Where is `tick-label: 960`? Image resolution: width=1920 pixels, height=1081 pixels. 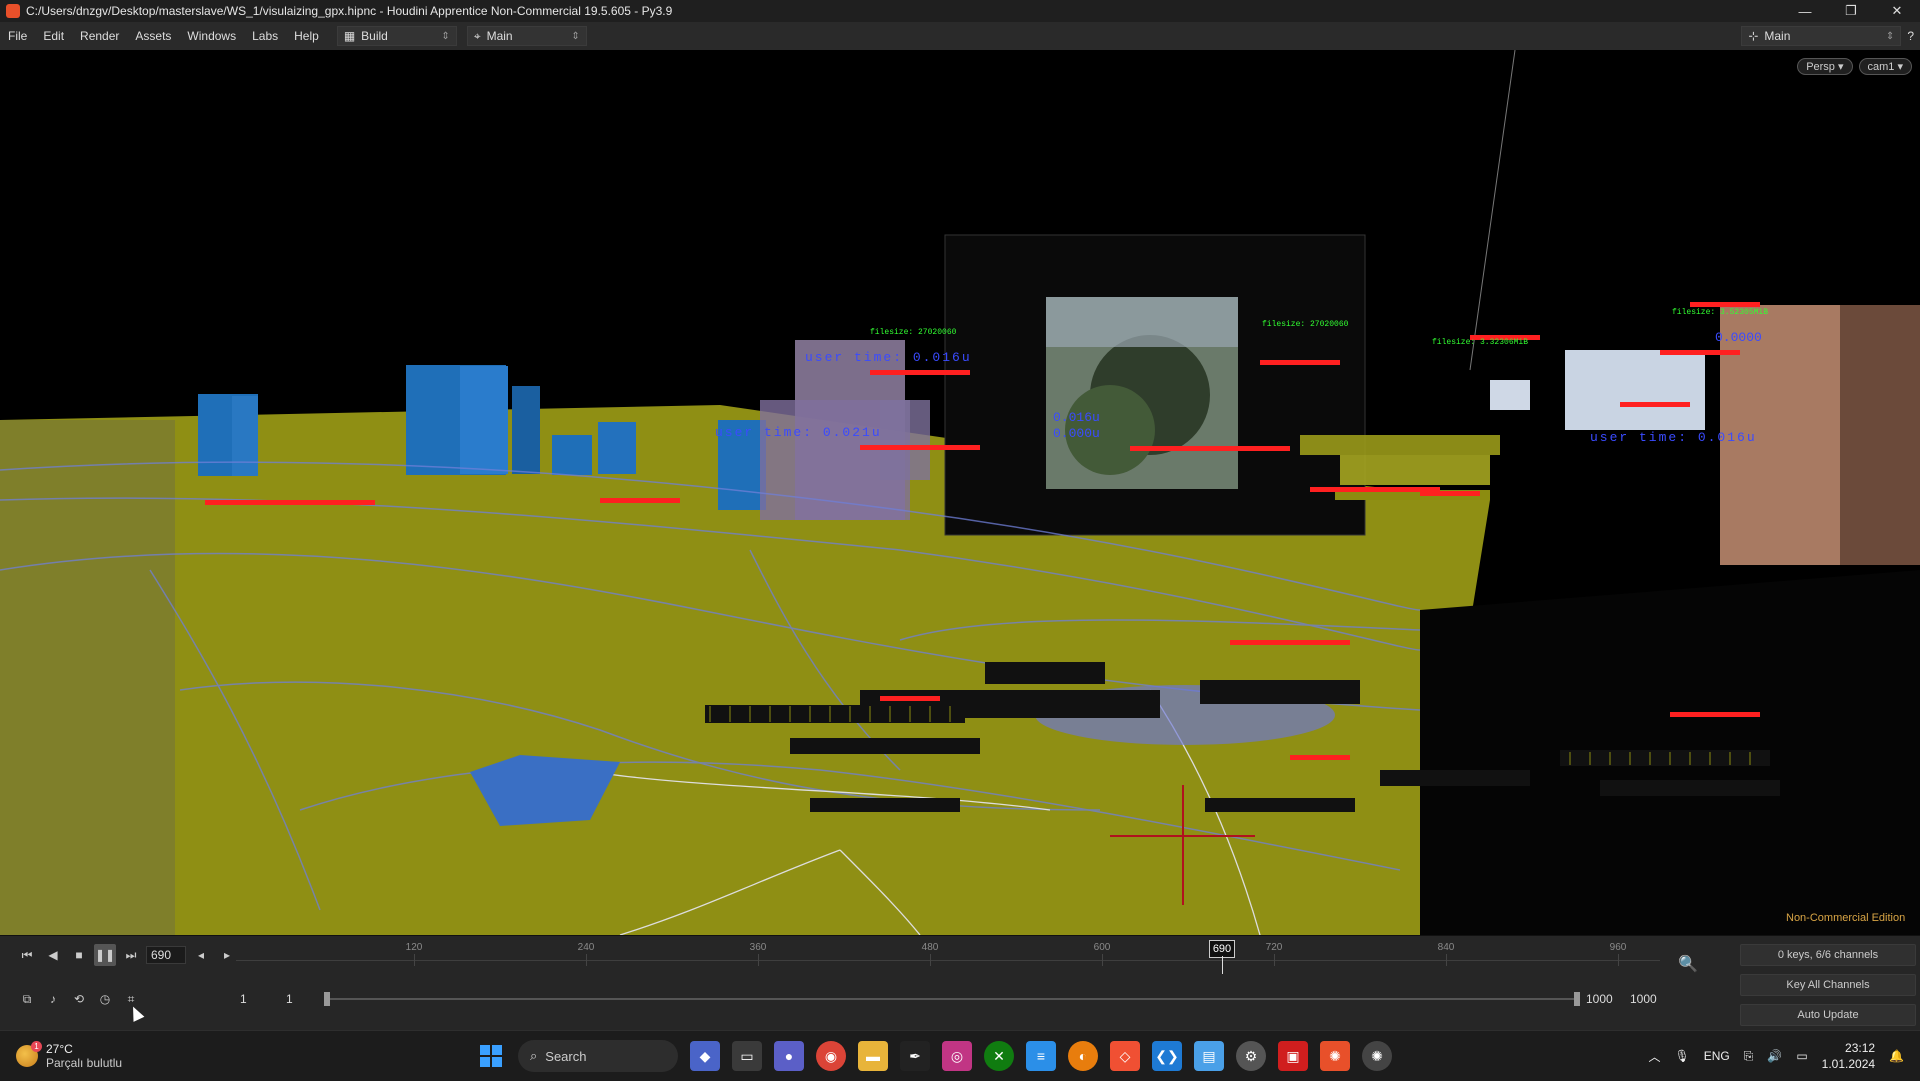 tick-label: 960 is located at coordinates (1618, 947).